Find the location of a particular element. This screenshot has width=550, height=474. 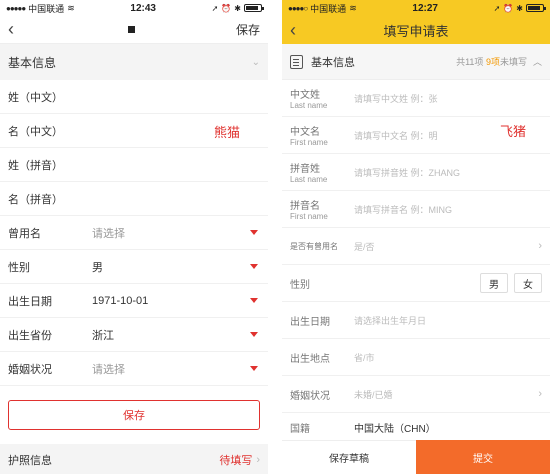

label-cn: 拼音姓 is located at coordinates (305, 169).